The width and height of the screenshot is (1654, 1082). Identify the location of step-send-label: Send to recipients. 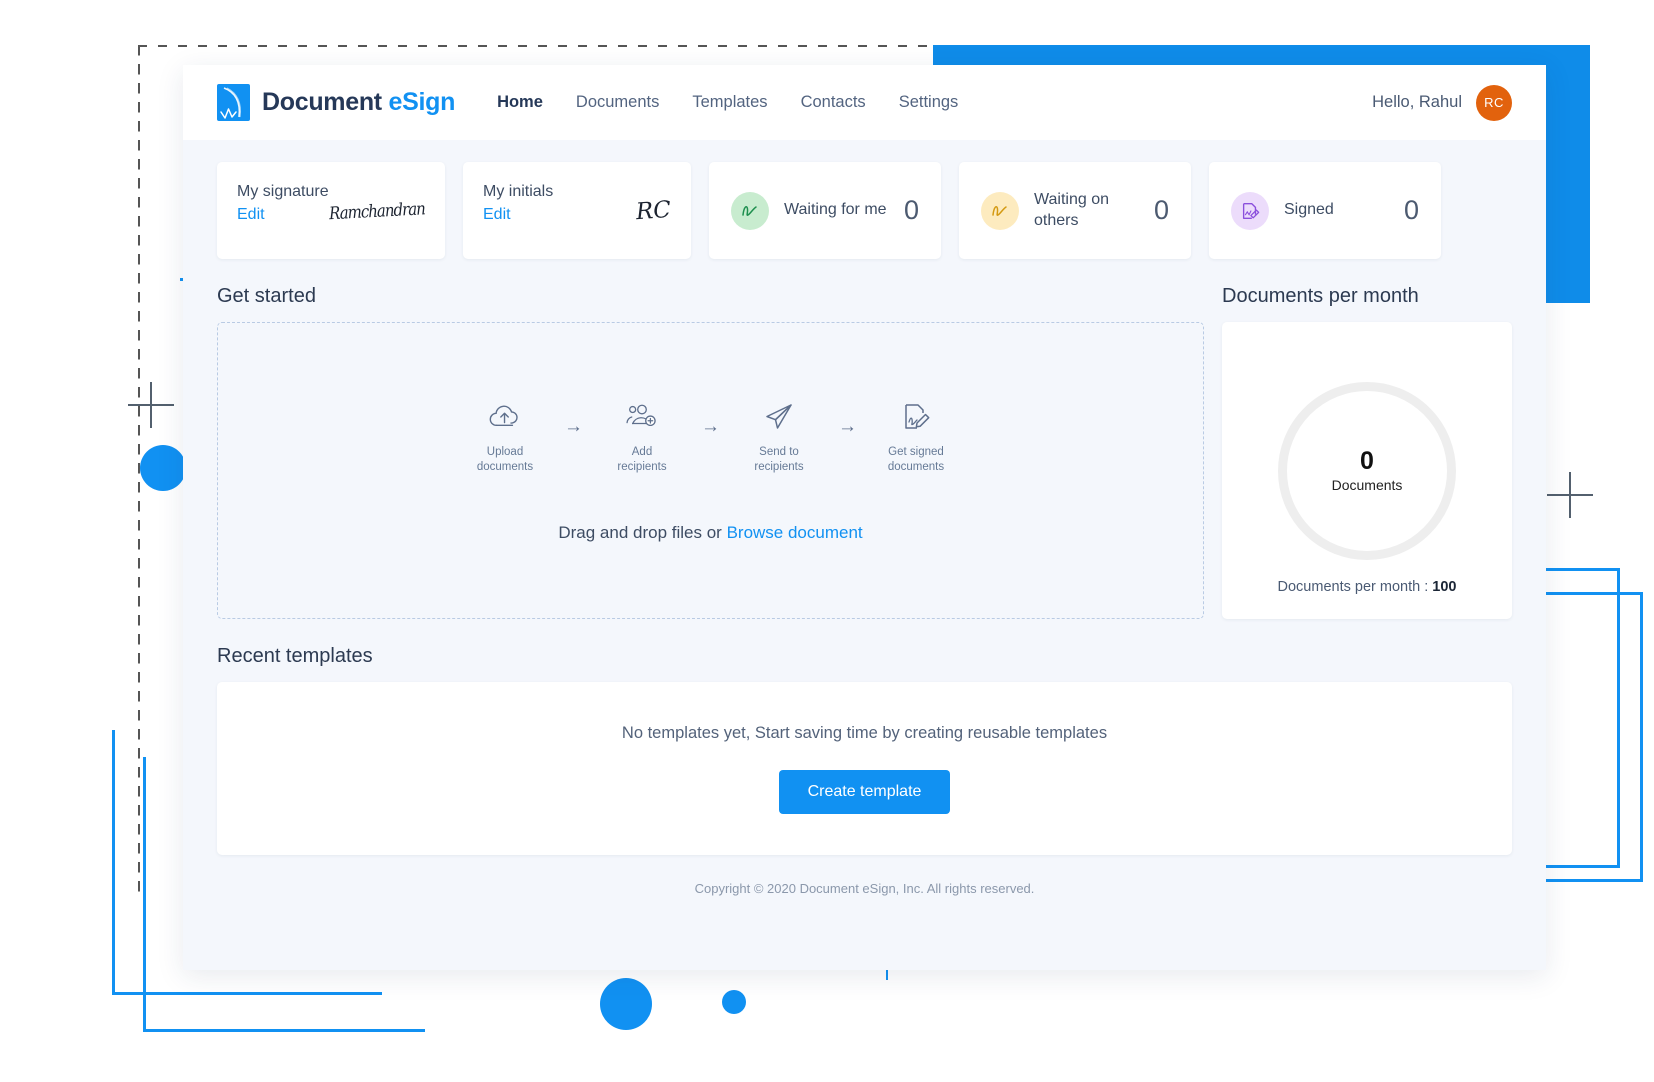
(779, 459).